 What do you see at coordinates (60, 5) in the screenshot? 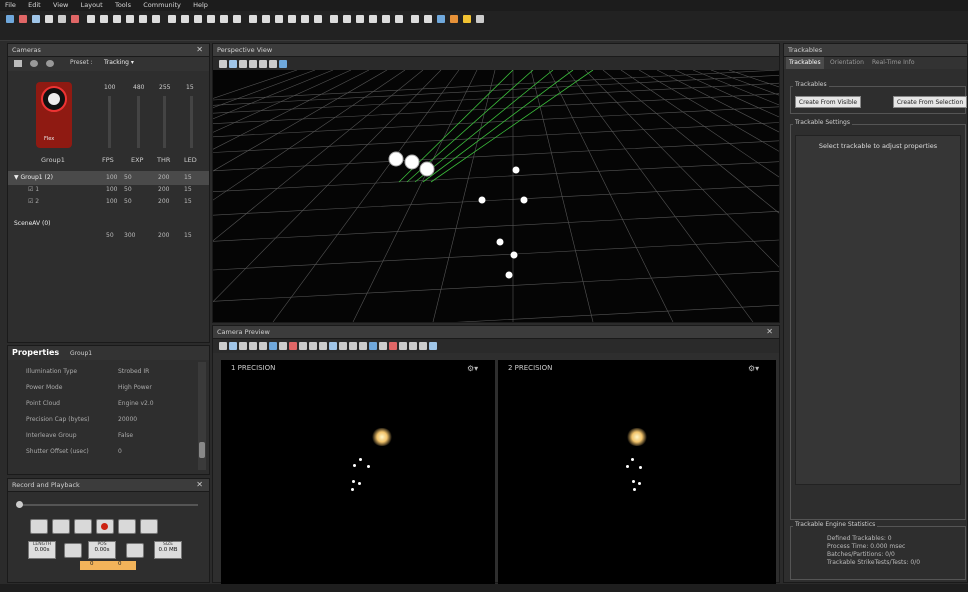
I see `menu-view: View` at bounding box center [60, 5].